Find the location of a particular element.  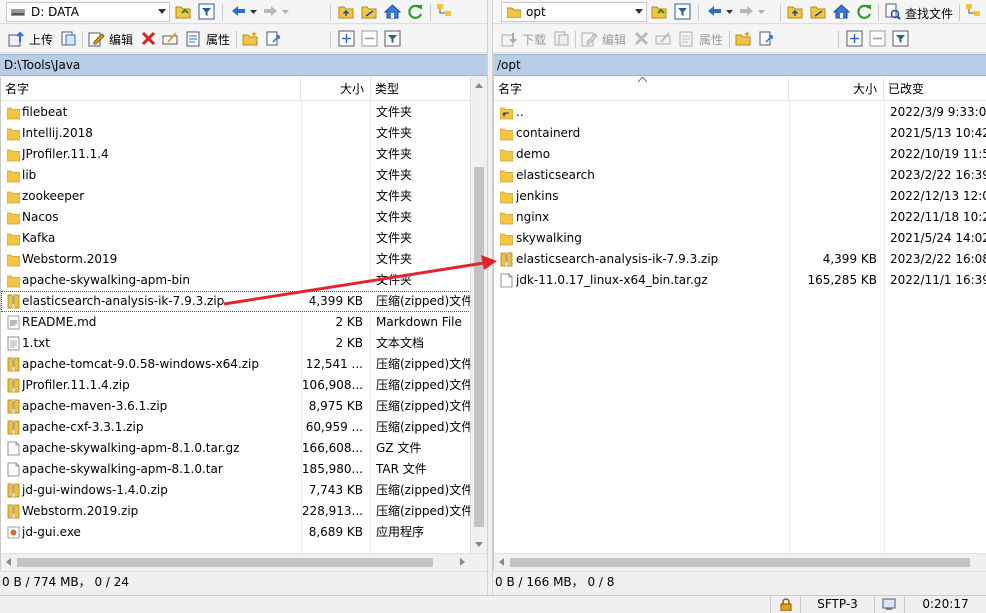

local-drive-select: D: DATA is located at coordinates (88, 12).